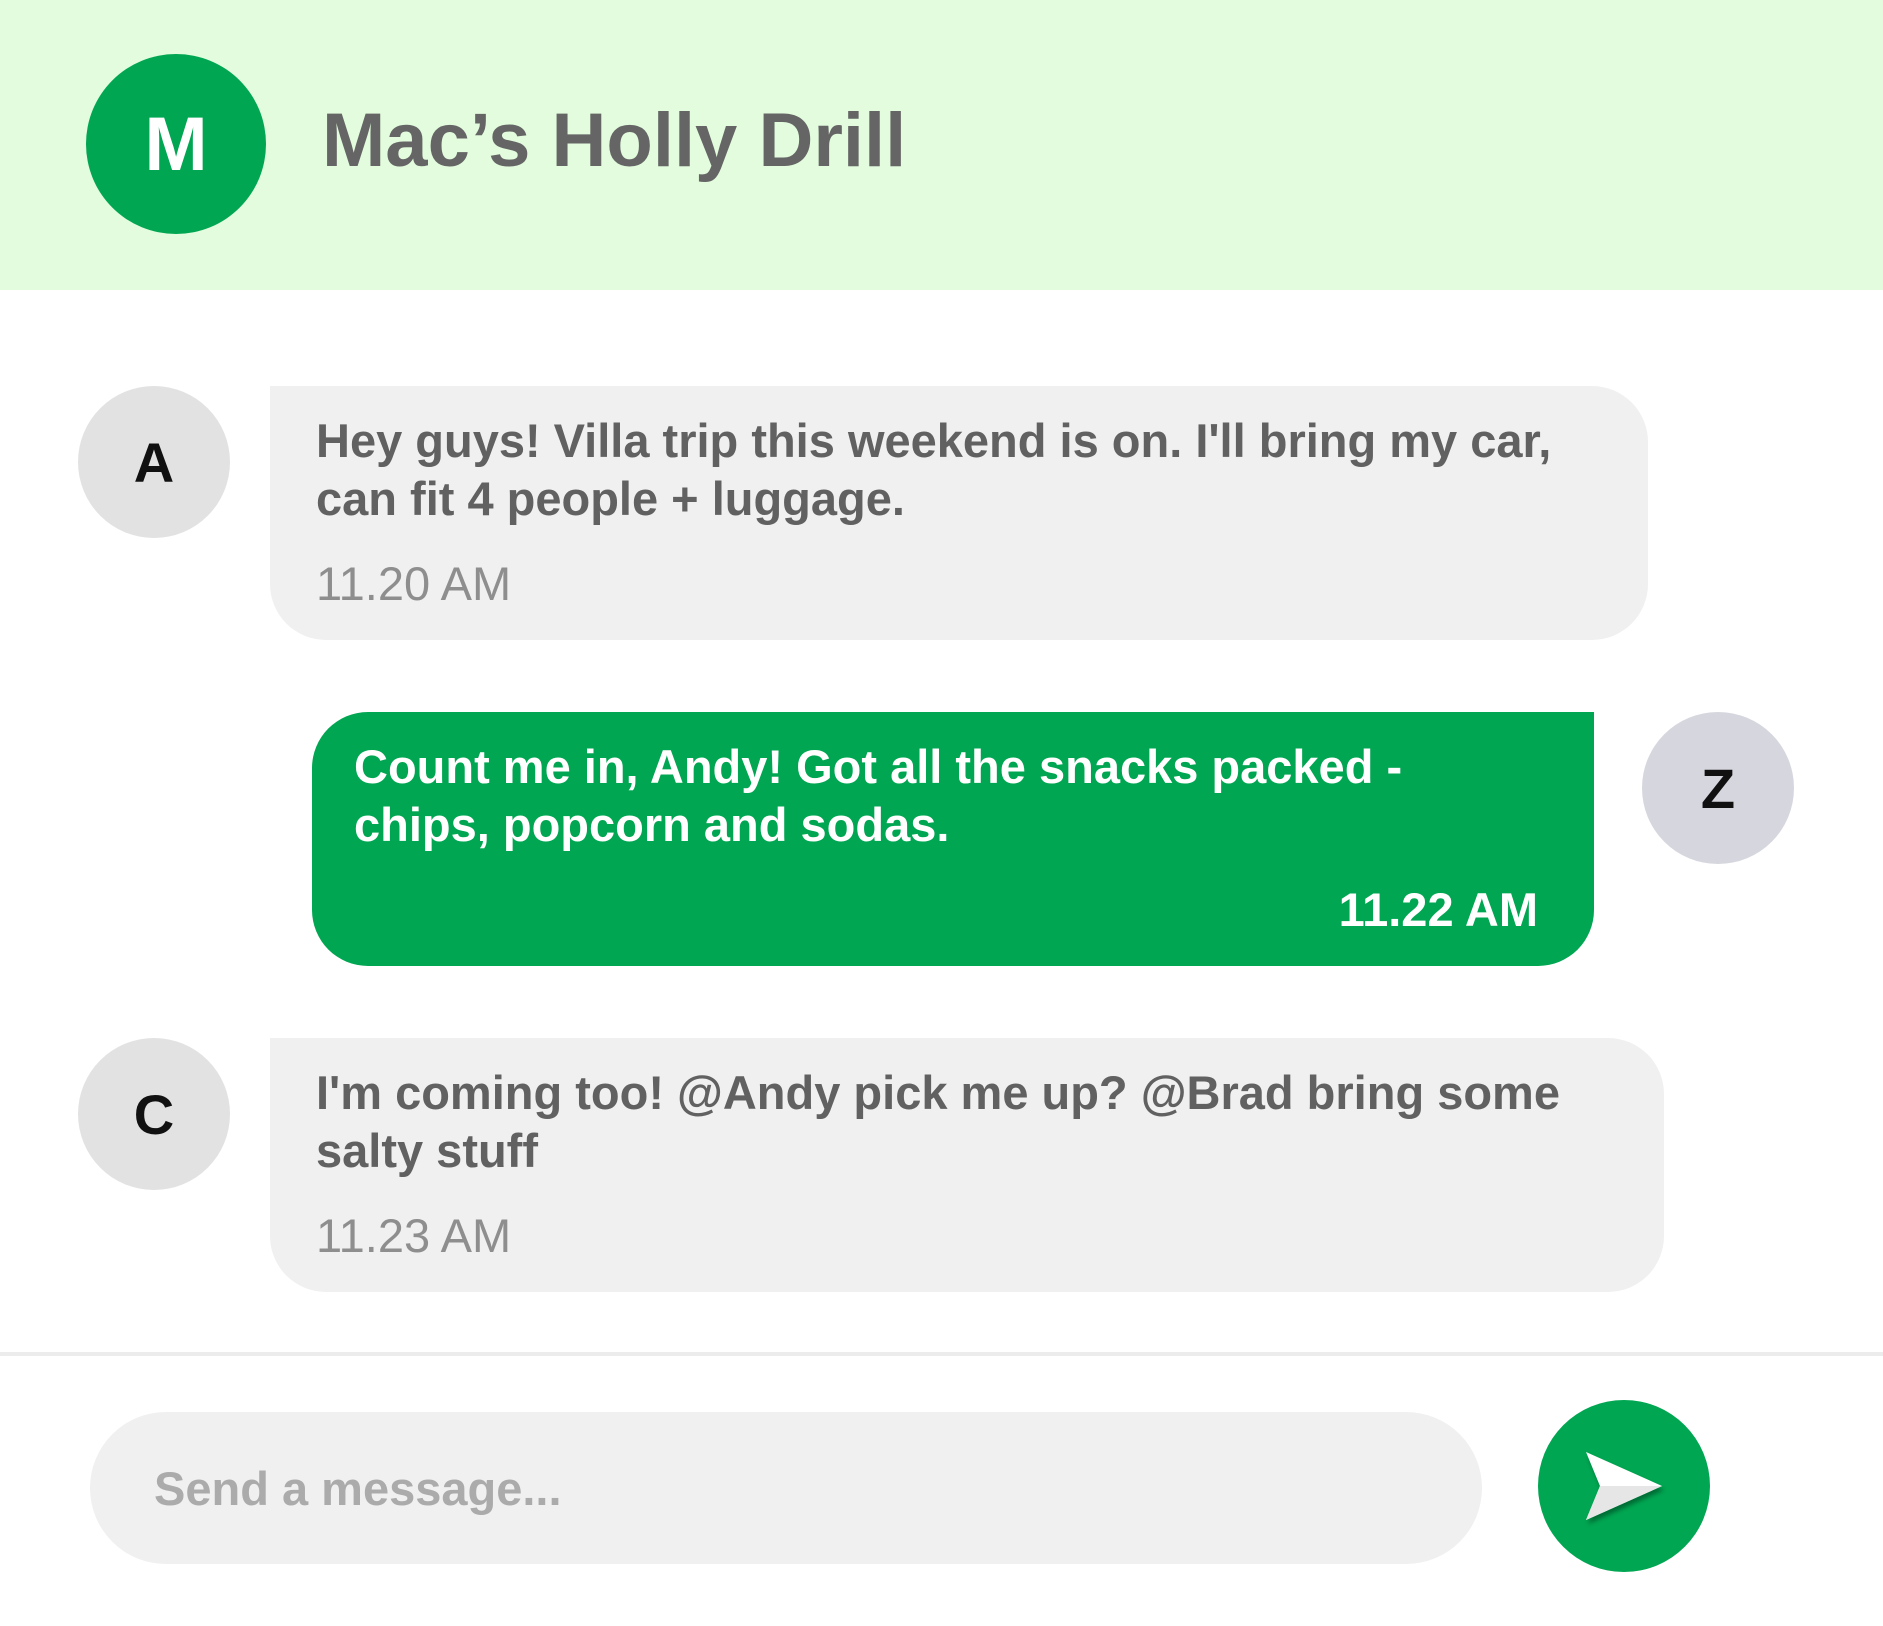 This screenshot has width=1883, height=1626. I want to click on send-button, so click(1624, 1486).